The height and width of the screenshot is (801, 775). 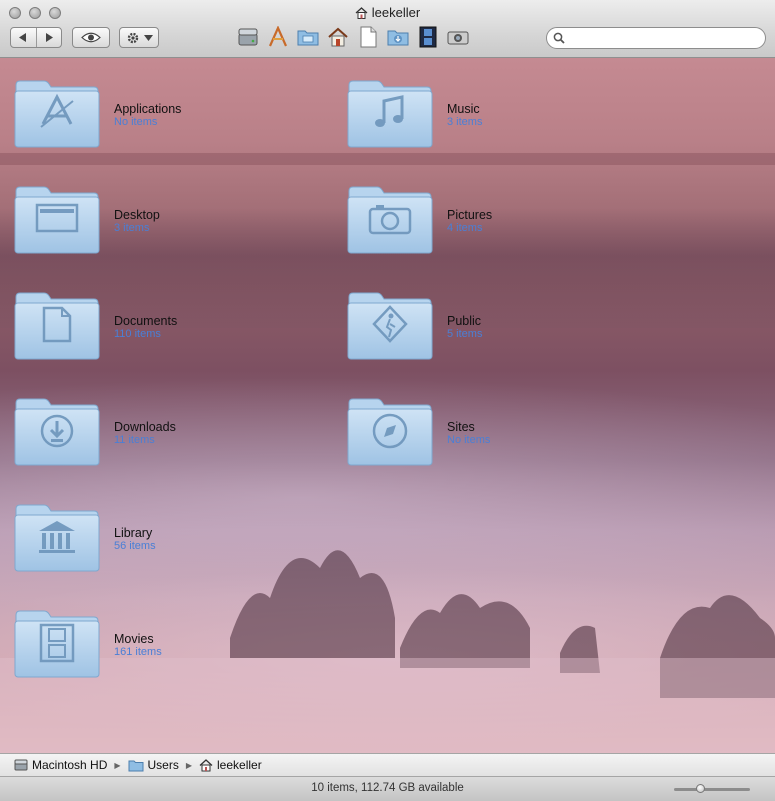 I want to click on folder-item-documents: Documents 110 items, so click(x=173, y=326).